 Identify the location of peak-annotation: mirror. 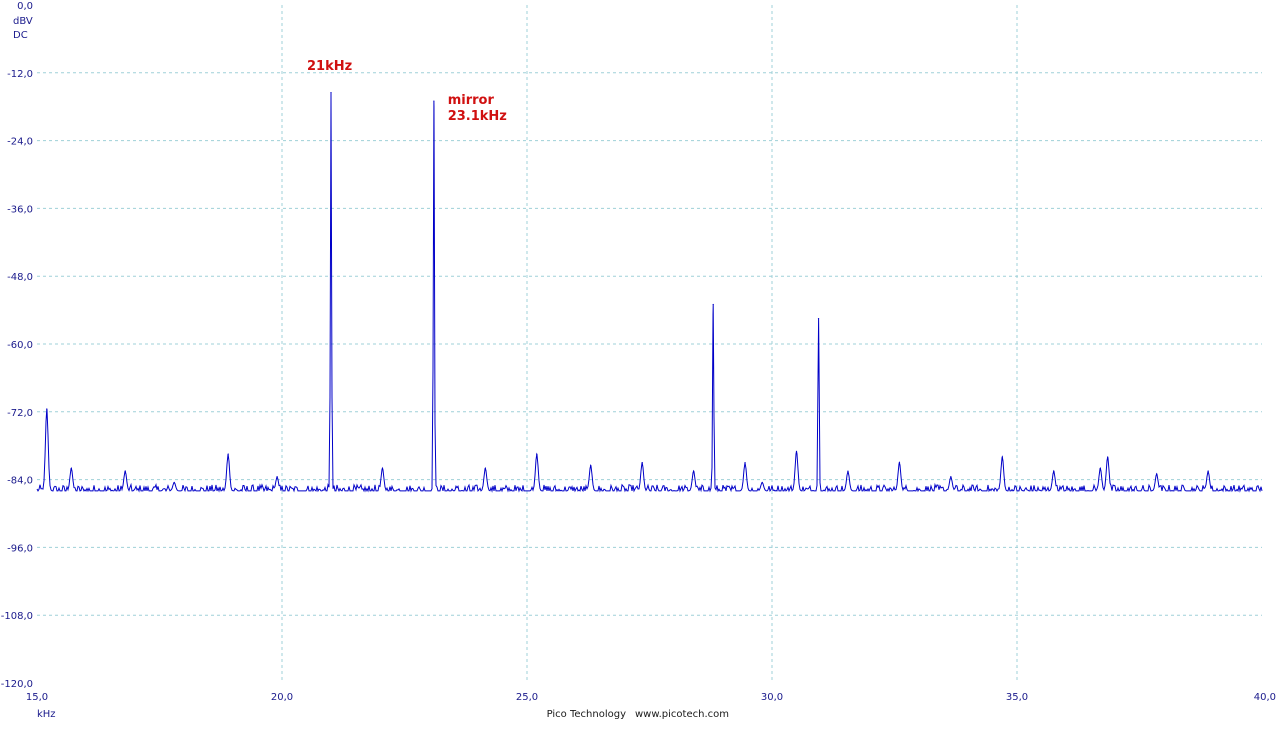
(471, 100).